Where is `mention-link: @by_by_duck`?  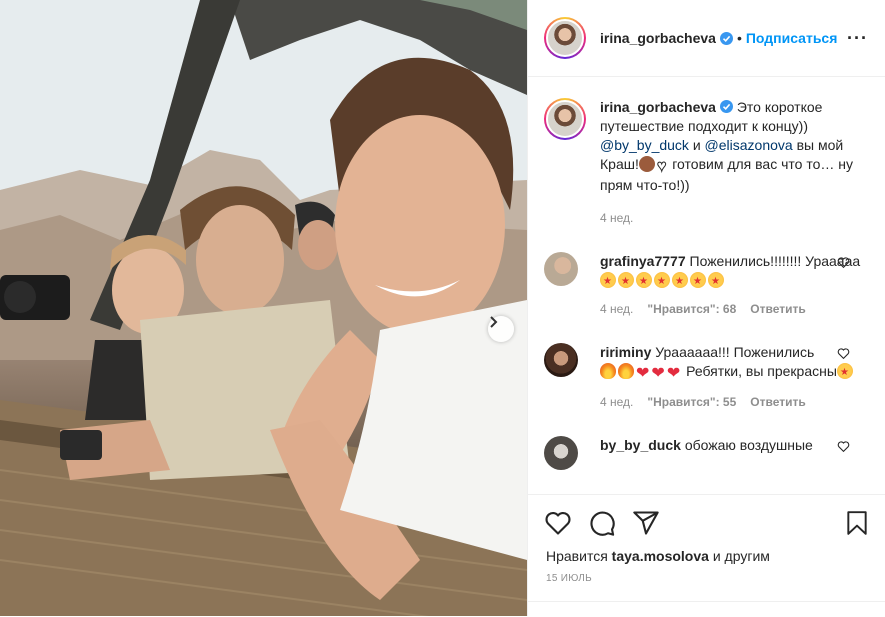 mention-link: @by_by_duck is located at coordinates (644, 145).